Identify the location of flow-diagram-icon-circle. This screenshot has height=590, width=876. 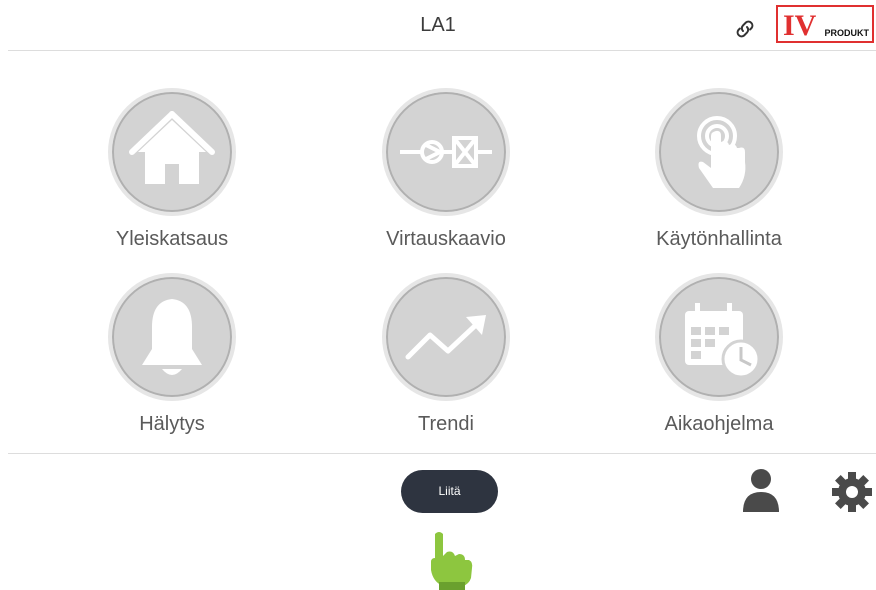
(446, 152).